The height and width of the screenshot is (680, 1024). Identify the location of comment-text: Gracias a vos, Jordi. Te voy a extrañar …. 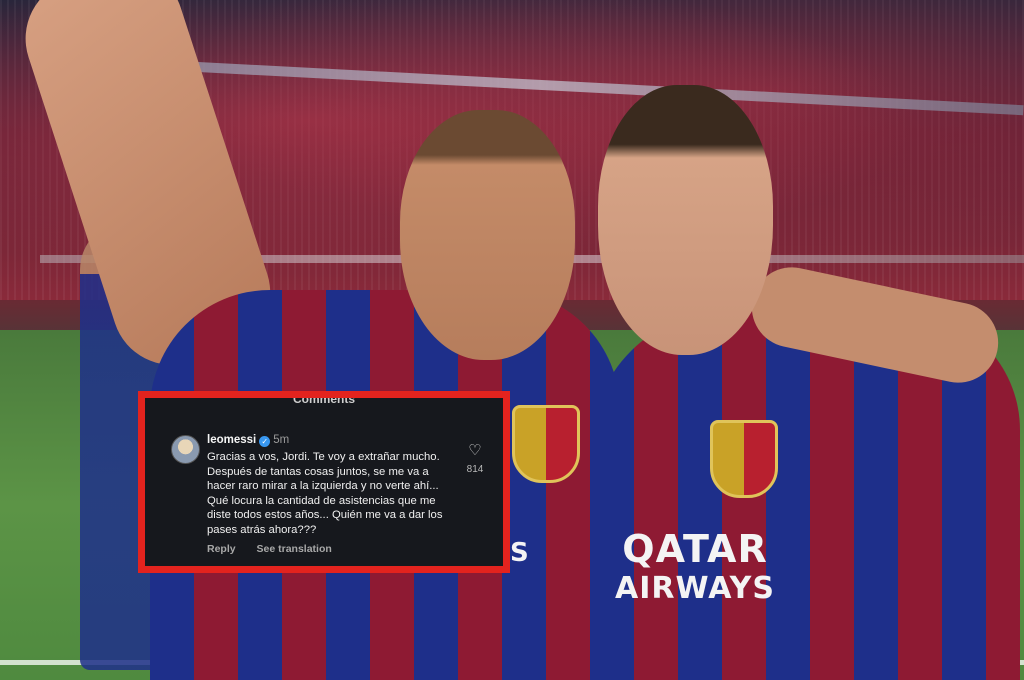
(325, 493).